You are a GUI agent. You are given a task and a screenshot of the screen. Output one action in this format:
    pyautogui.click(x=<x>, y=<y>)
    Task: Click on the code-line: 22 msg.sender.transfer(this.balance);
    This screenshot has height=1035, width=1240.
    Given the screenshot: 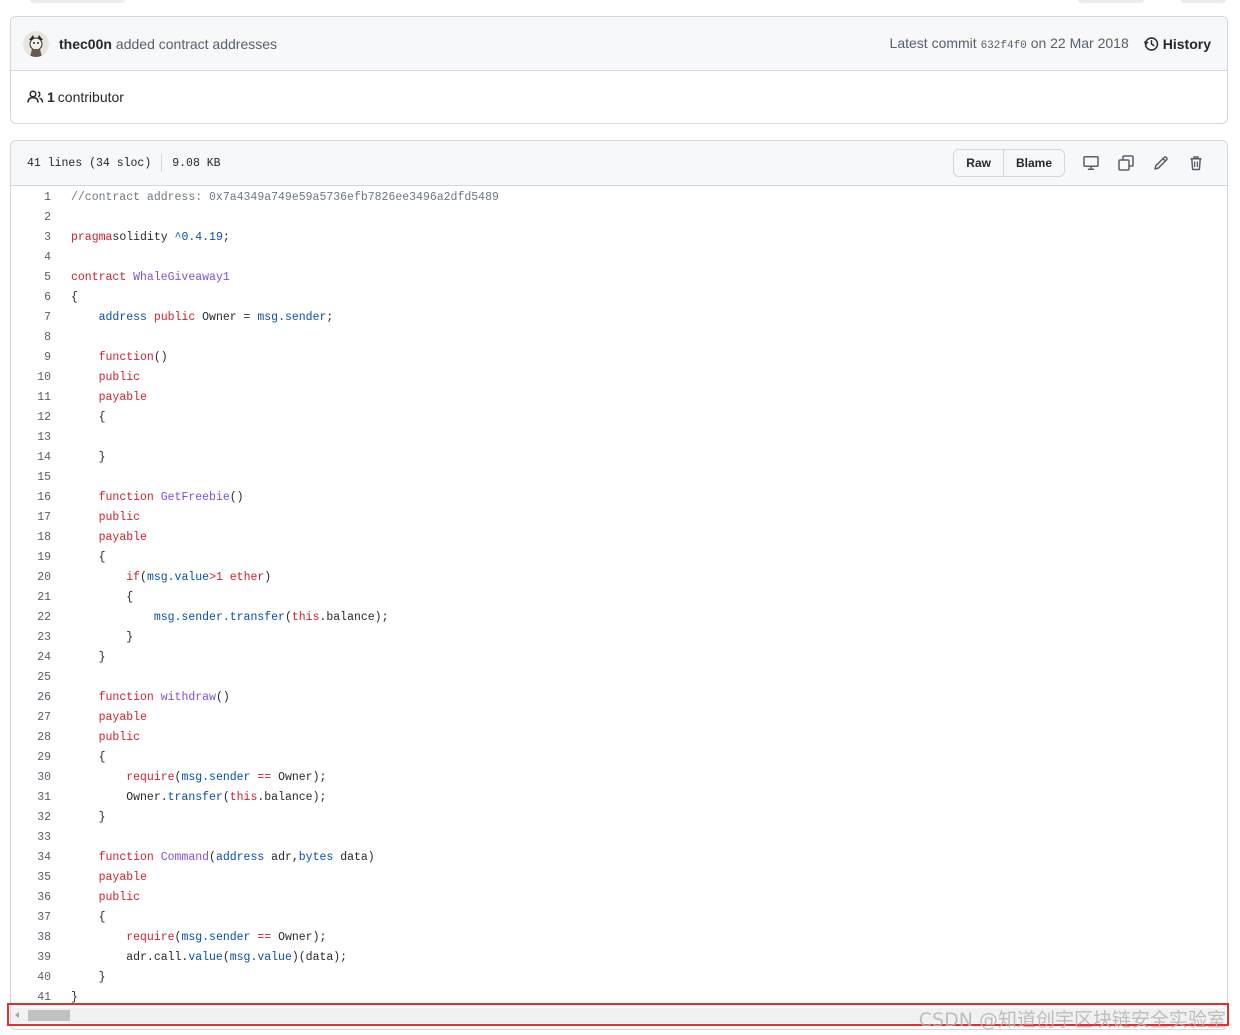 What is the action you would take?
    pyautogui.click(x=619, y=617)
    